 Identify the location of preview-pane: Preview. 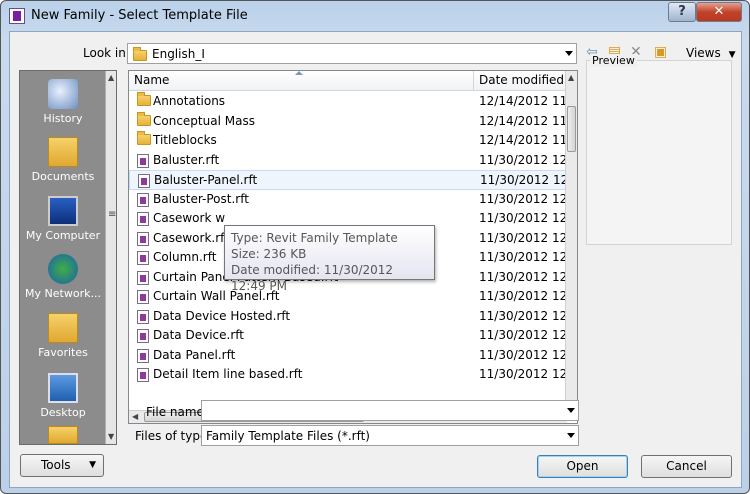
(659, 149).